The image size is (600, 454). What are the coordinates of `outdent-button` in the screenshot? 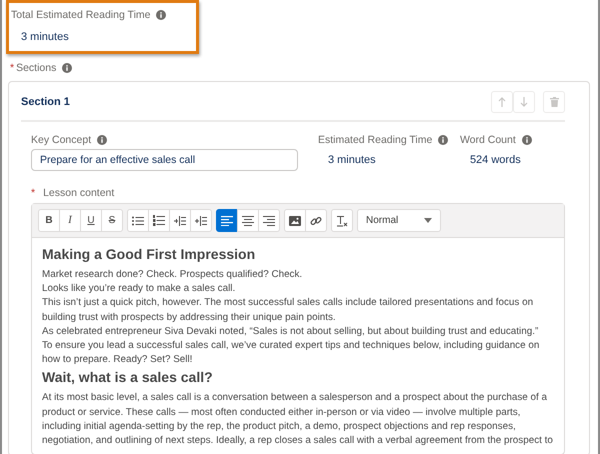 It's located at (180, 220).